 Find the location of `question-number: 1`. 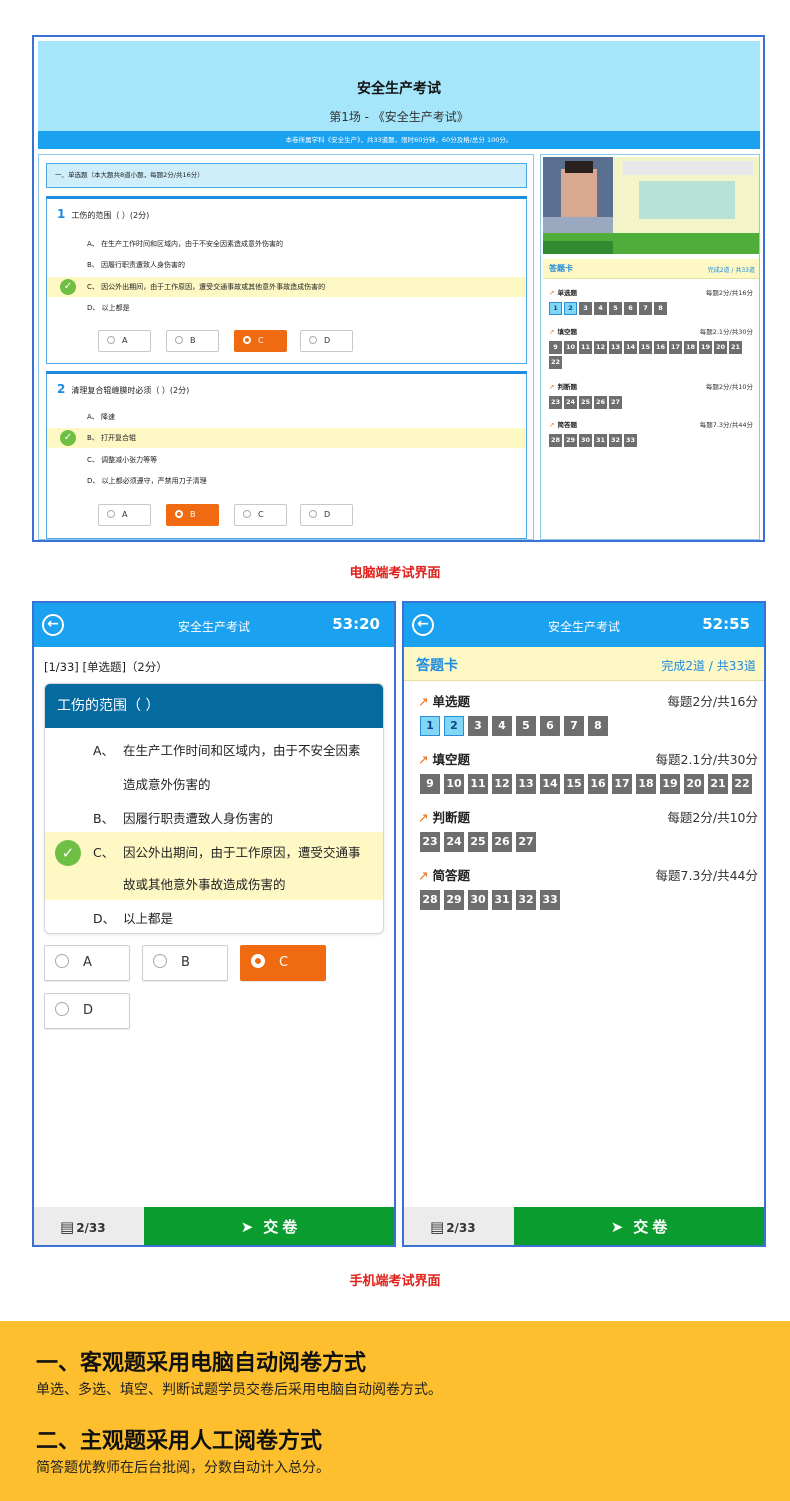

question-number: 1 is located at coordinates (61, 214).